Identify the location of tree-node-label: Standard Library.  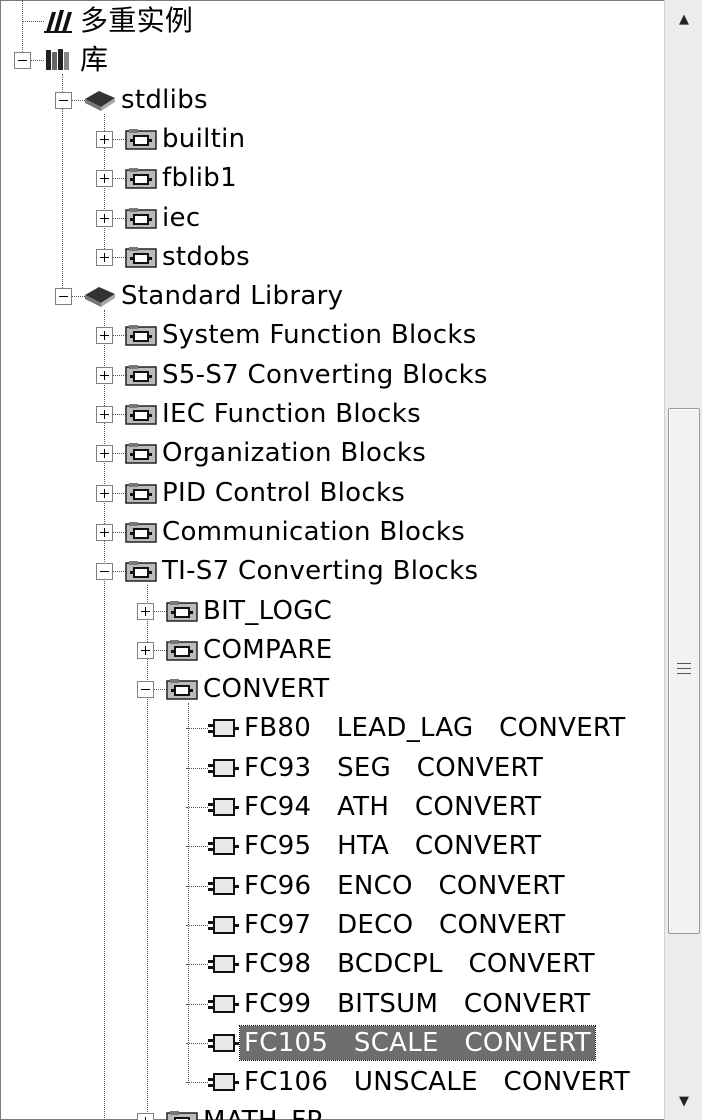
(232, 296).